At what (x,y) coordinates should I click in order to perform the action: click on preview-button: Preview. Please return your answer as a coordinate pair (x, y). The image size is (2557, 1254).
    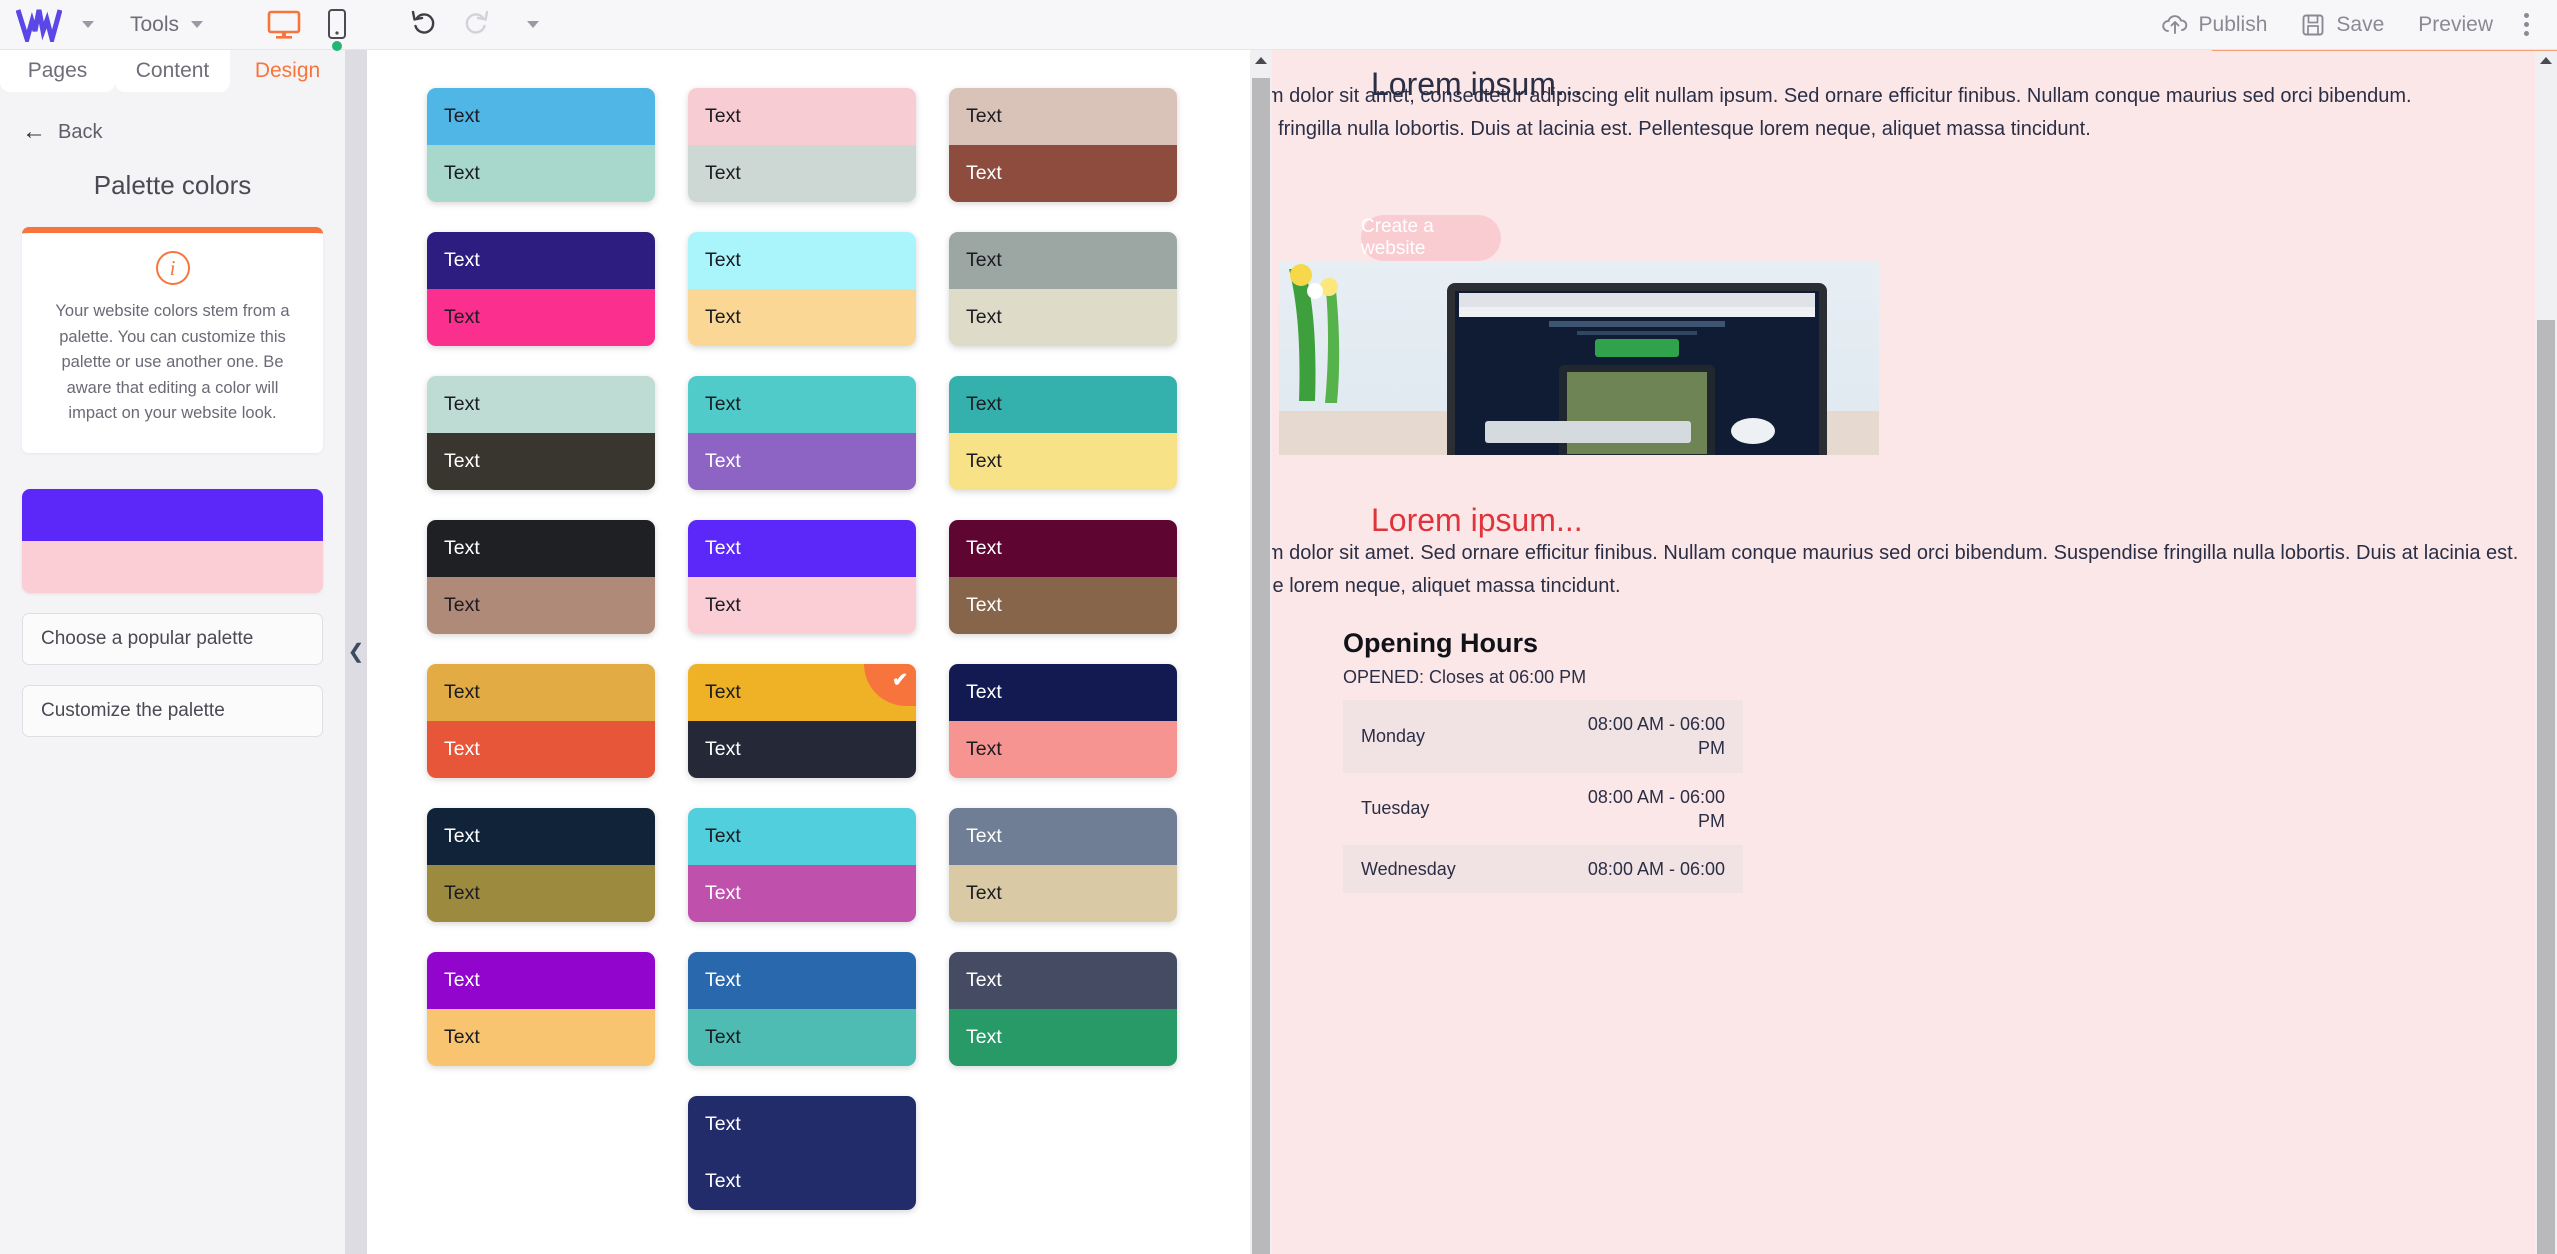
    Looking at the image, I should click on (2455, 25).